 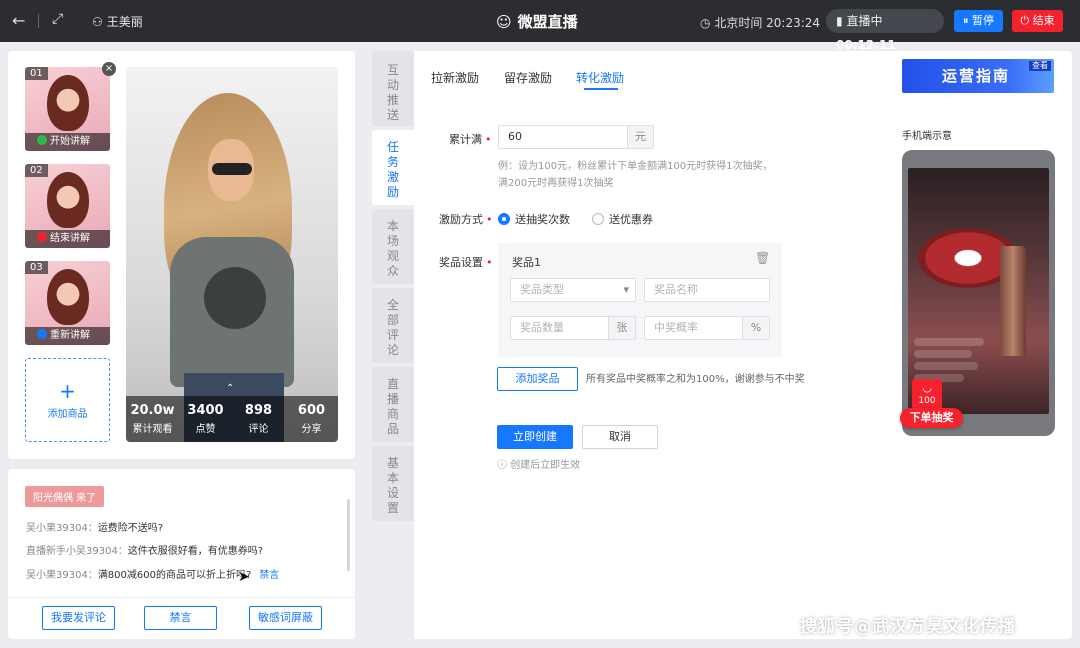 I want to click on live-stats-bar: 20.0w 累计观看 3400 点赞 898 评论 600 分享, so click(x=232, y=419).